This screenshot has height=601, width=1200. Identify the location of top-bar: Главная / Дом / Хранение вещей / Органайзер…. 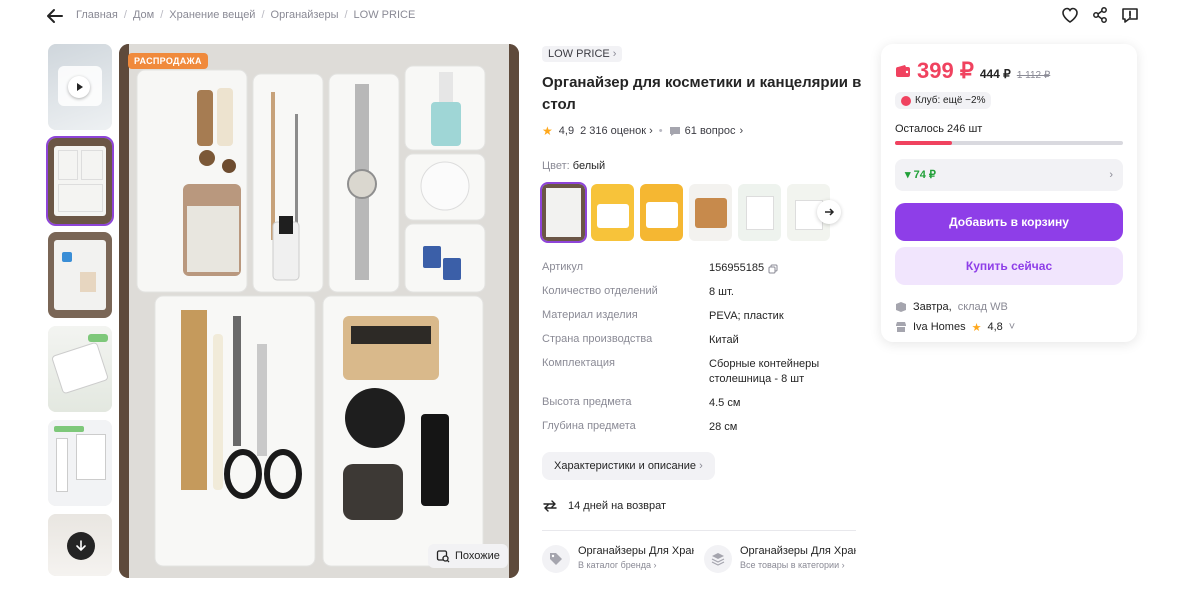
(600, 16).